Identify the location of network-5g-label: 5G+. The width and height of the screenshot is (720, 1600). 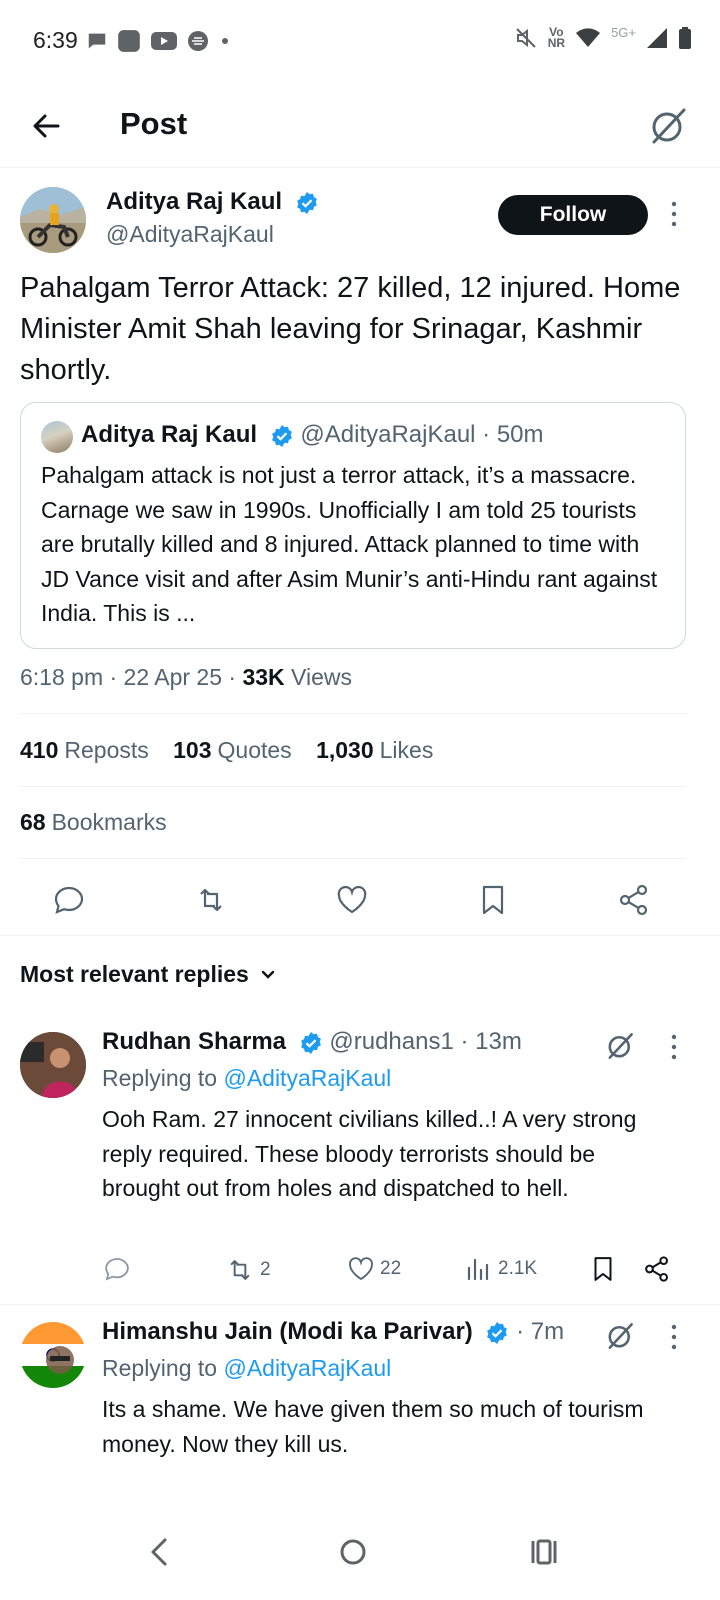
(623, 32).